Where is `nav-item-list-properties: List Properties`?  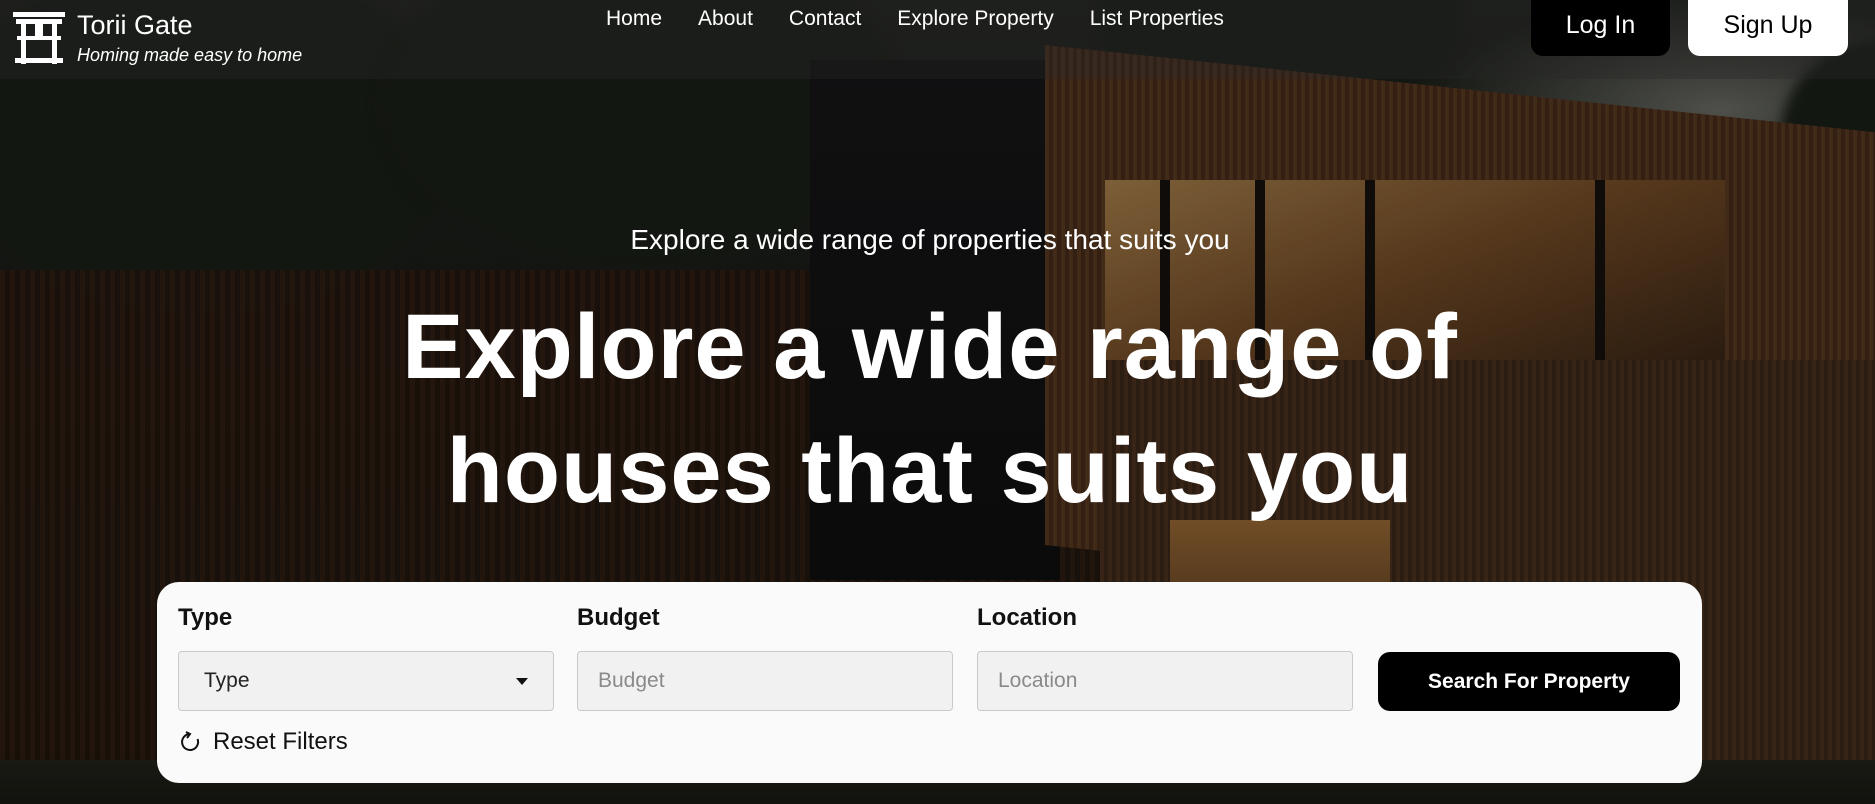
nav-item-list-properties: List Properties is located at coordinates (1157, 19).